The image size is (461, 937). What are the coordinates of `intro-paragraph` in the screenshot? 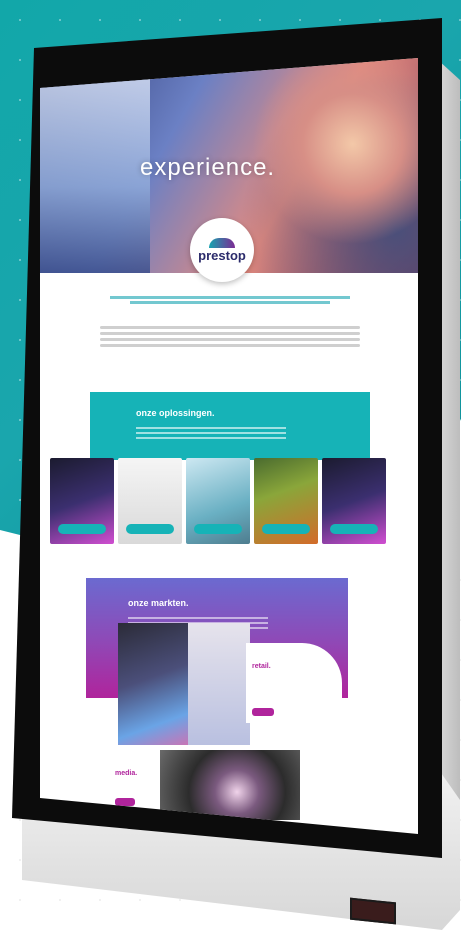 It's located at (230, 336).